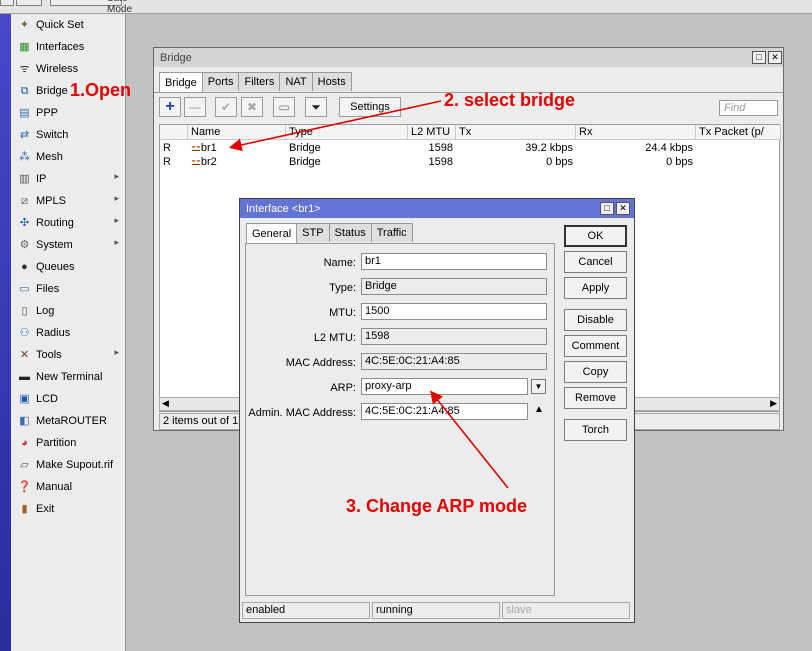 The image size is (812, 651). What do you see at coordinates (432, 132) in the screenshot?
I see `column-header: L2 MTU` at bounding box center [432, 132].